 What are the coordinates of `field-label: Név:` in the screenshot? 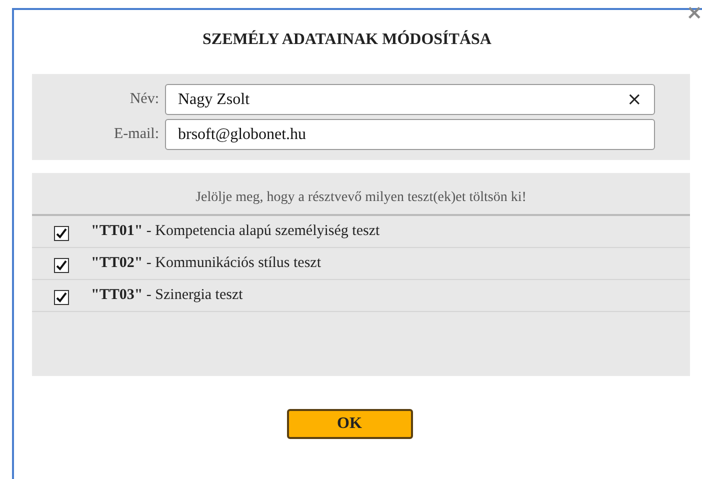 It's located at (144, 100).